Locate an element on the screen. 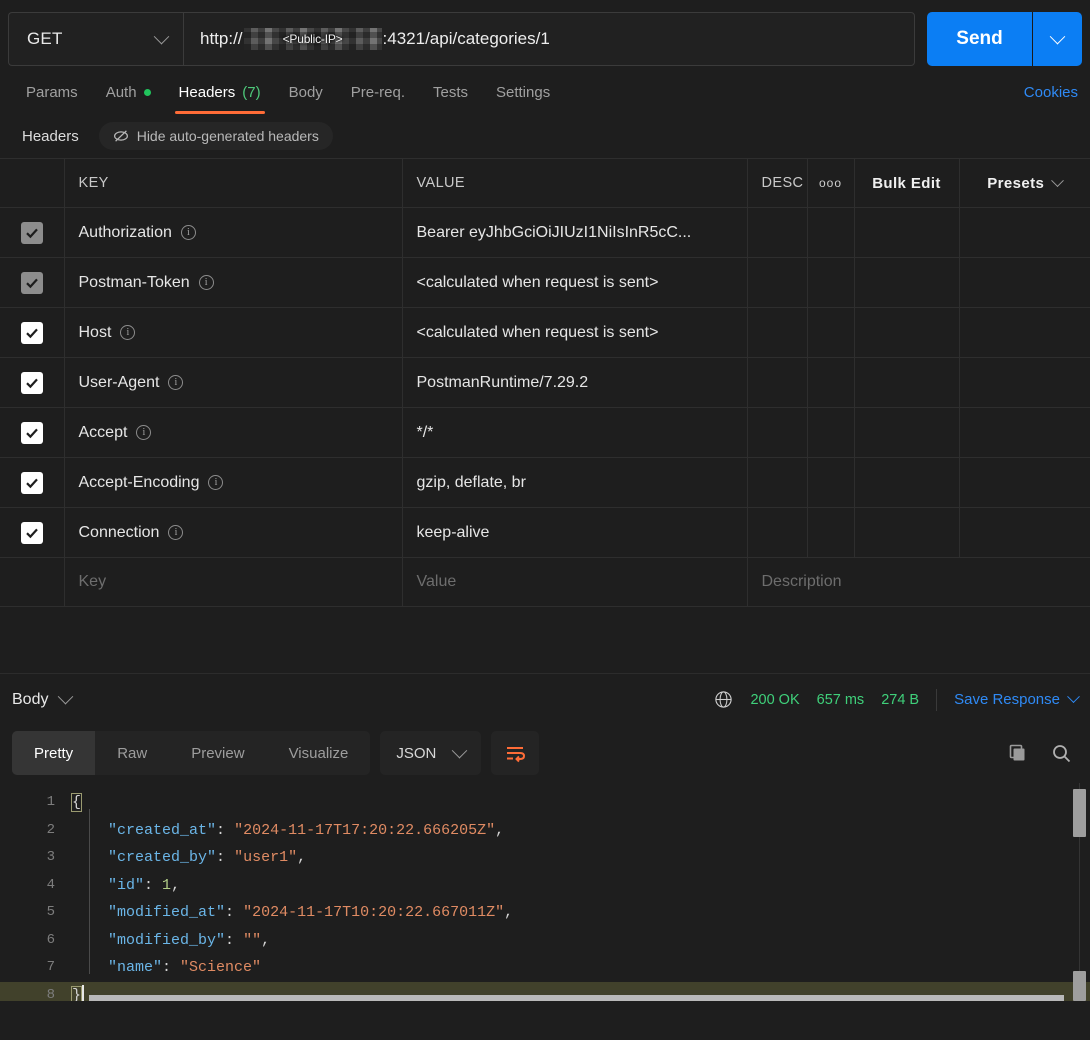  new-row-value-cell: Value is located at coordinates (575, 582).